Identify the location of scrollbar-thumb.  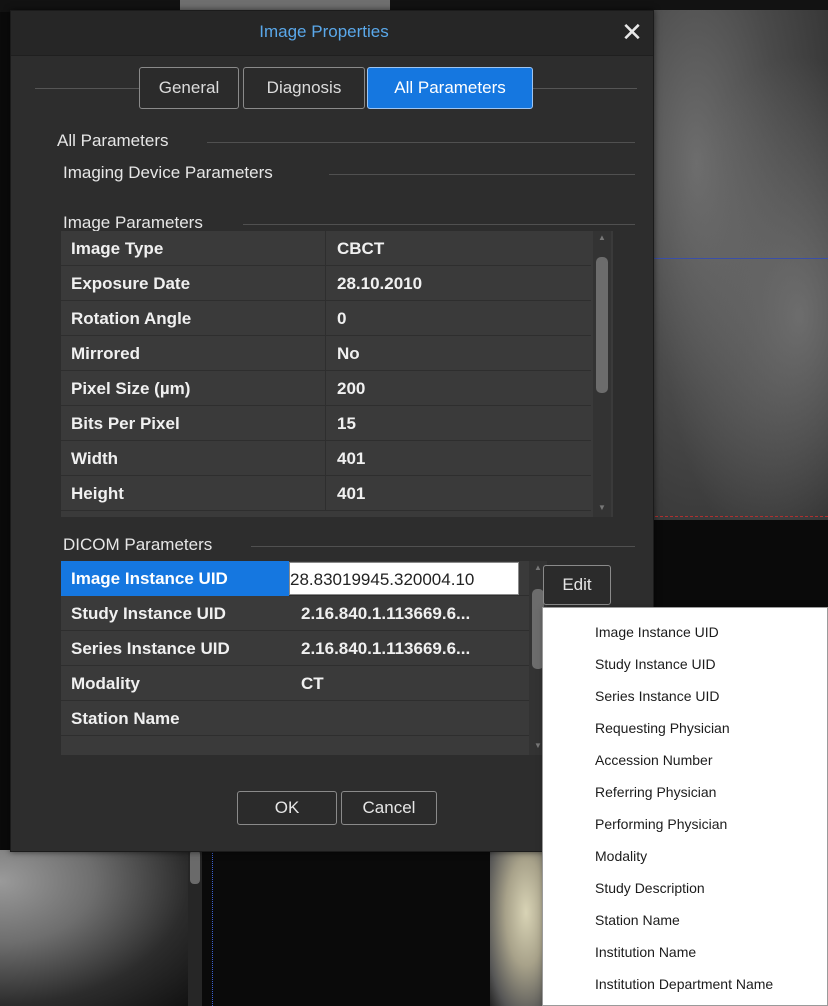
(602, 325).